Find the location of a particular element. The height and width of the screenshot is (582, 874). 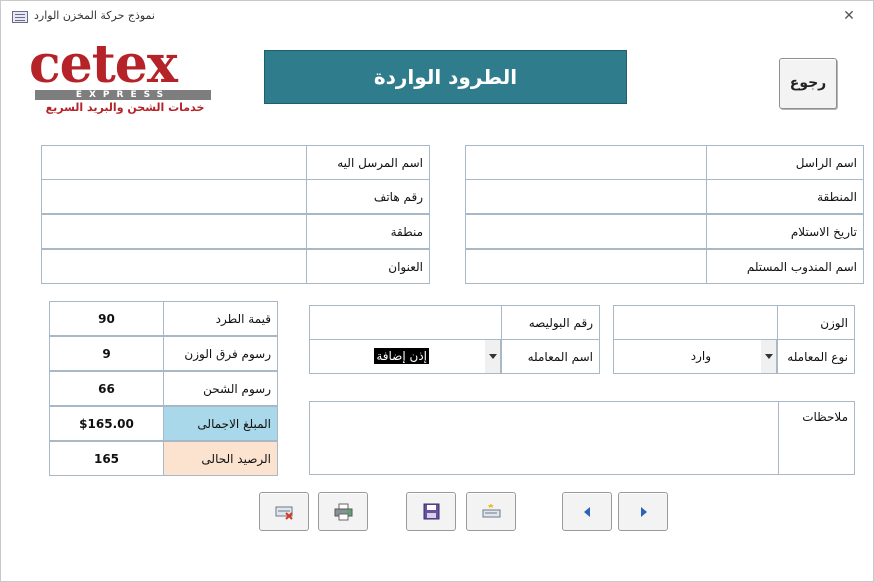

company-logo: cetex EXPRESS خدمات الشحن والبريد السريع is located at coordinates (122, 78).